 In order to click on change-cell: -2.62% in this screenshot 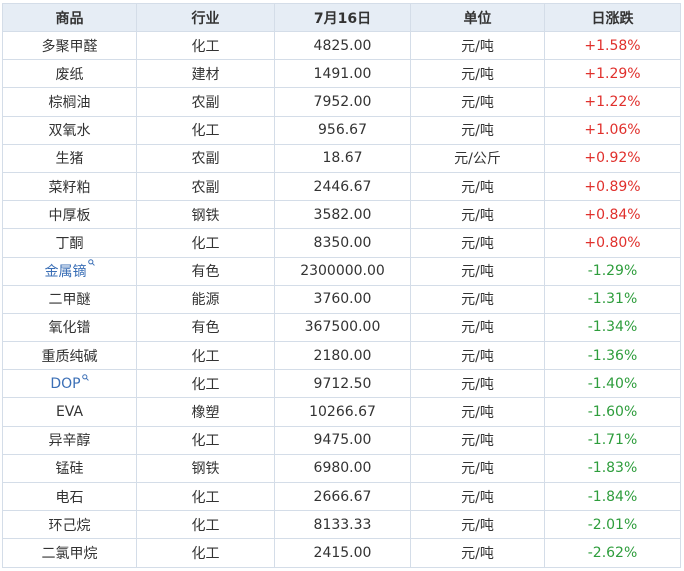, I will do `click(612, 553)`.